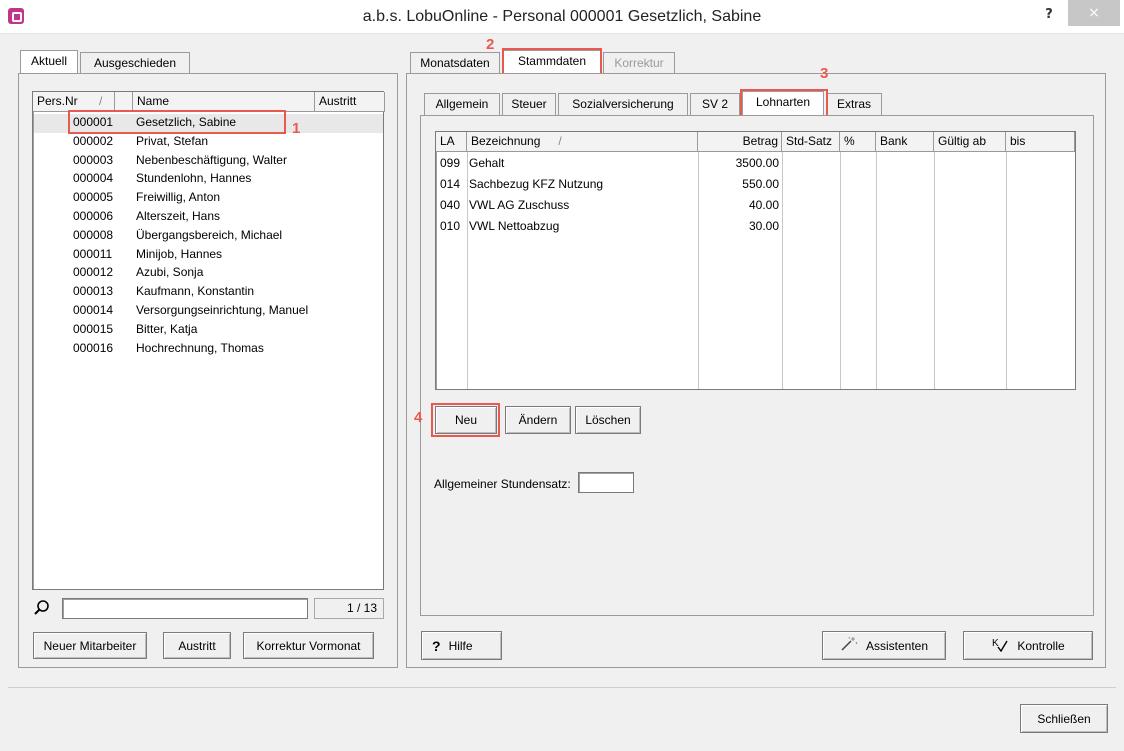  I want to click on help-title-button: ?, so click(1049, 15).